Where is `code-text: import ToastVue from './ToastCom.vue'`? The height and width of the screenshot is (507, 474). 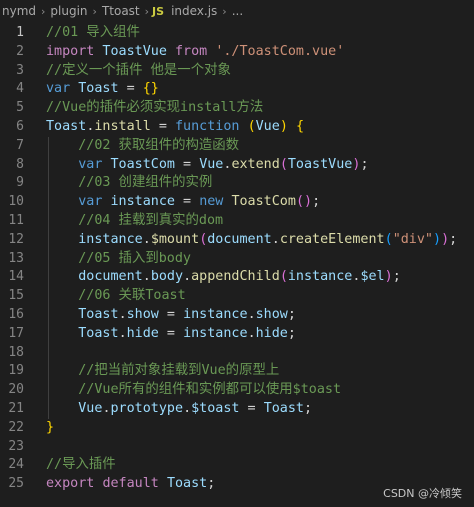 code-text: import ToastVue from './ToastCom.vue' is located at coordinates (195, 52).